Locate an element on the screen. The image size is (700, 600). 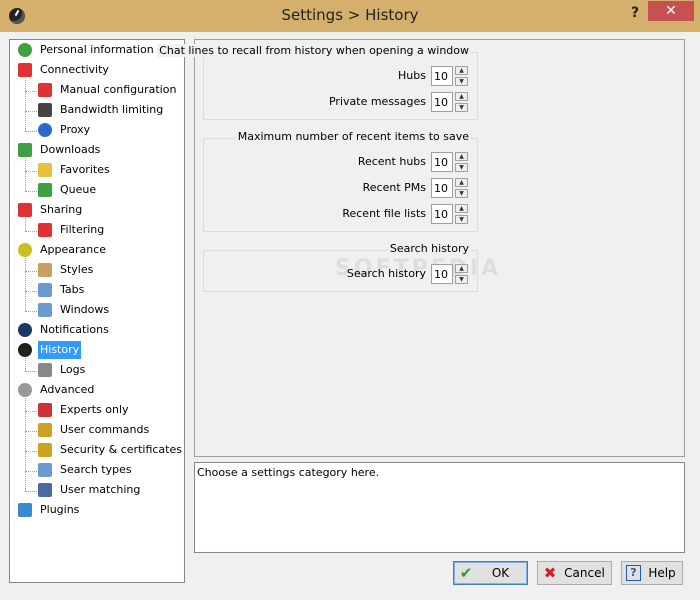
private-messages-spinner: ▲ ▼ is located at coordinates (450, 102).